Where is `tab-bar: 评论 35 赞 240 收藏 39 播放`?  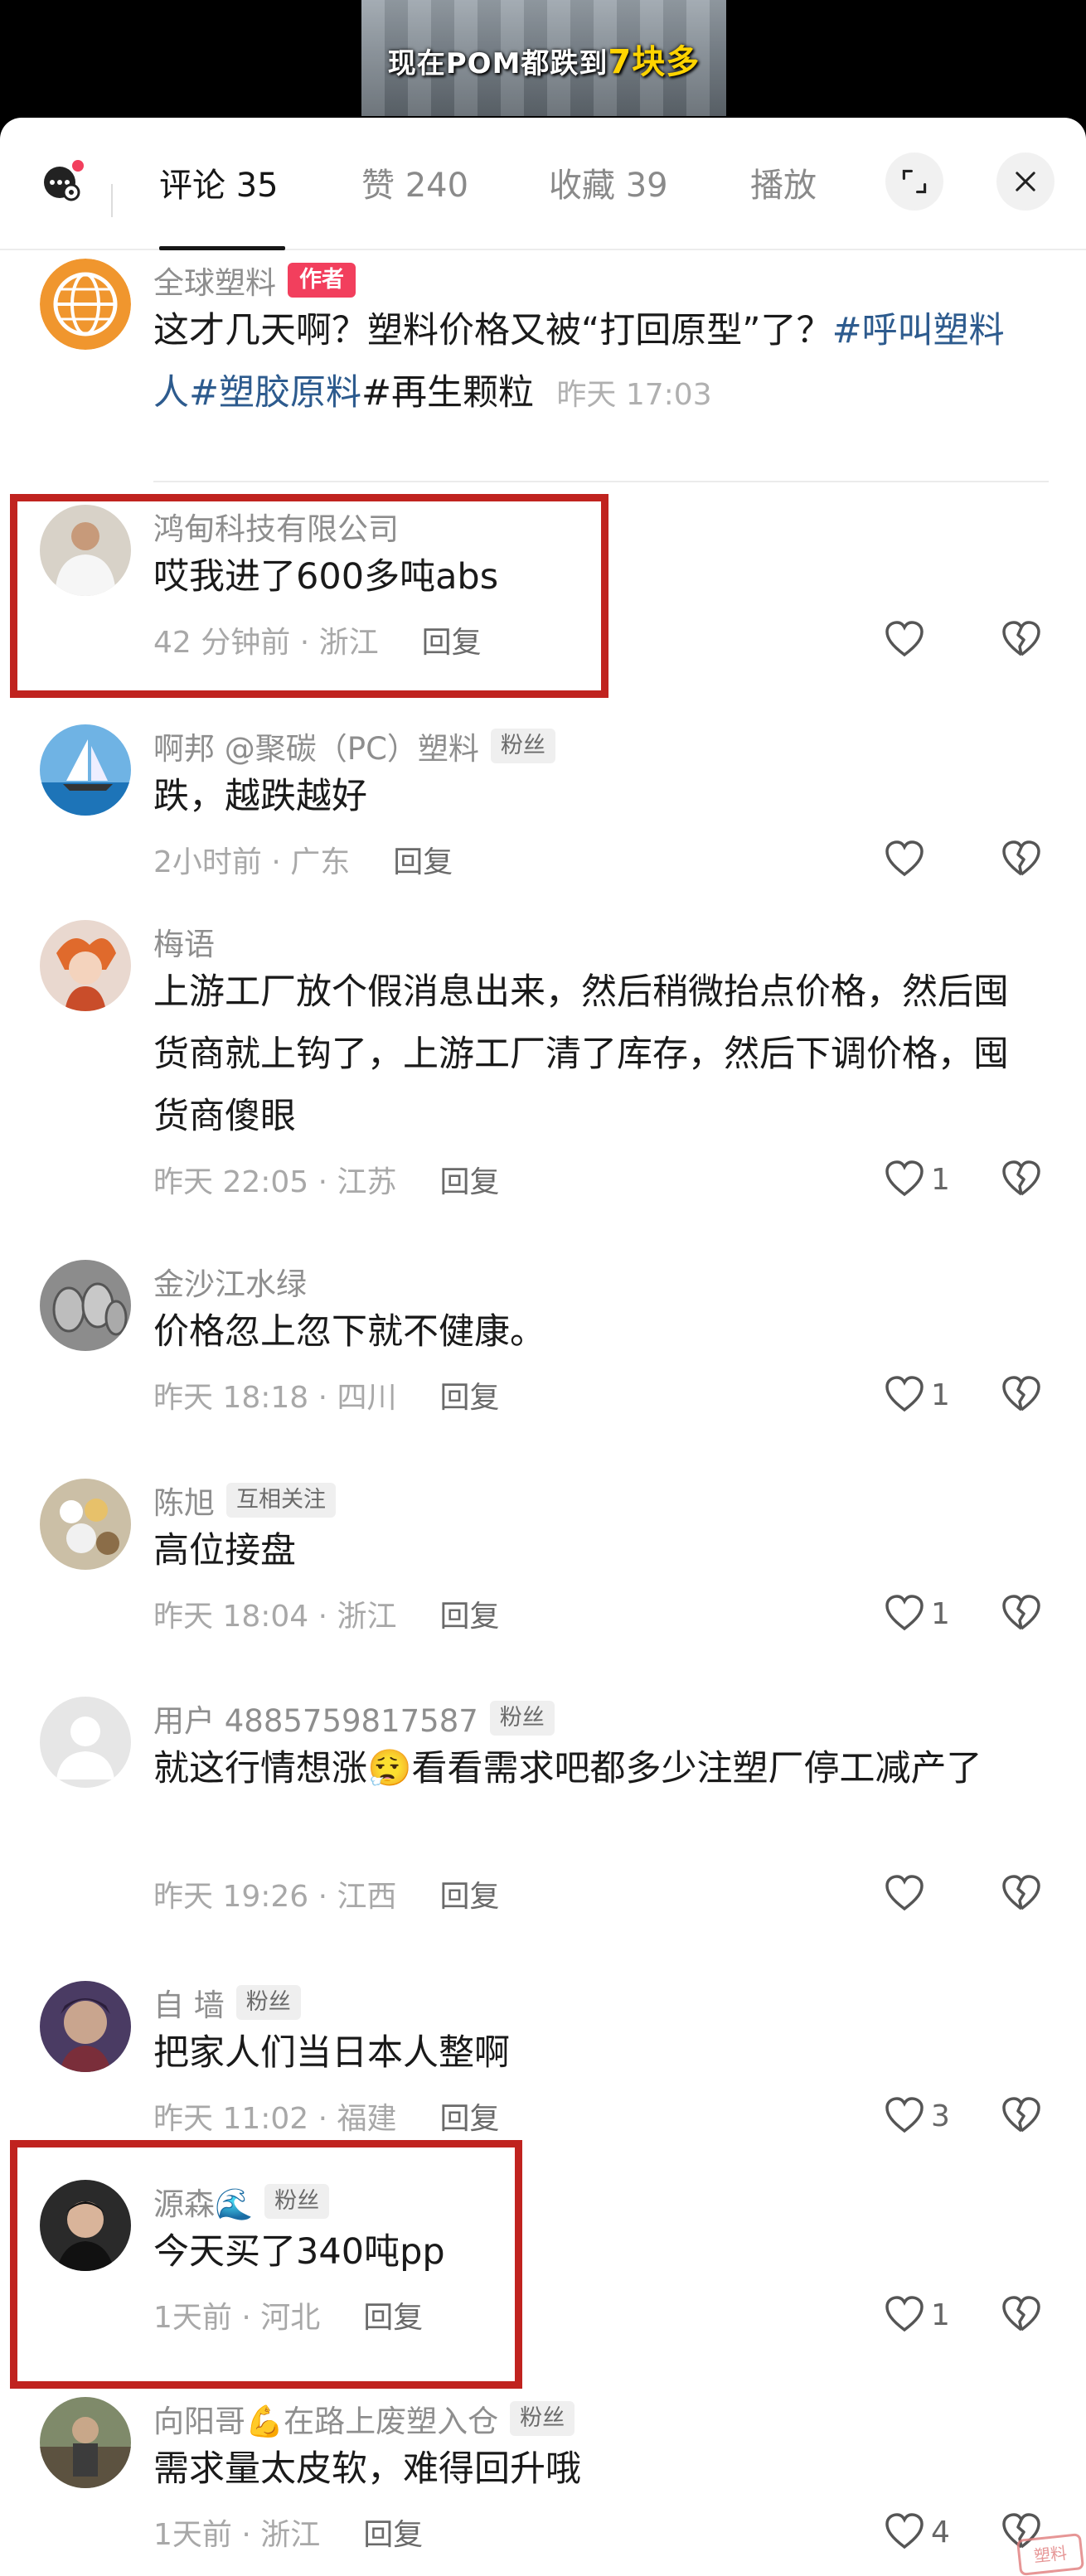
tab-bar: 评论 35 赞 240 收藏 39 播放 is located at coordinates (543, 184).